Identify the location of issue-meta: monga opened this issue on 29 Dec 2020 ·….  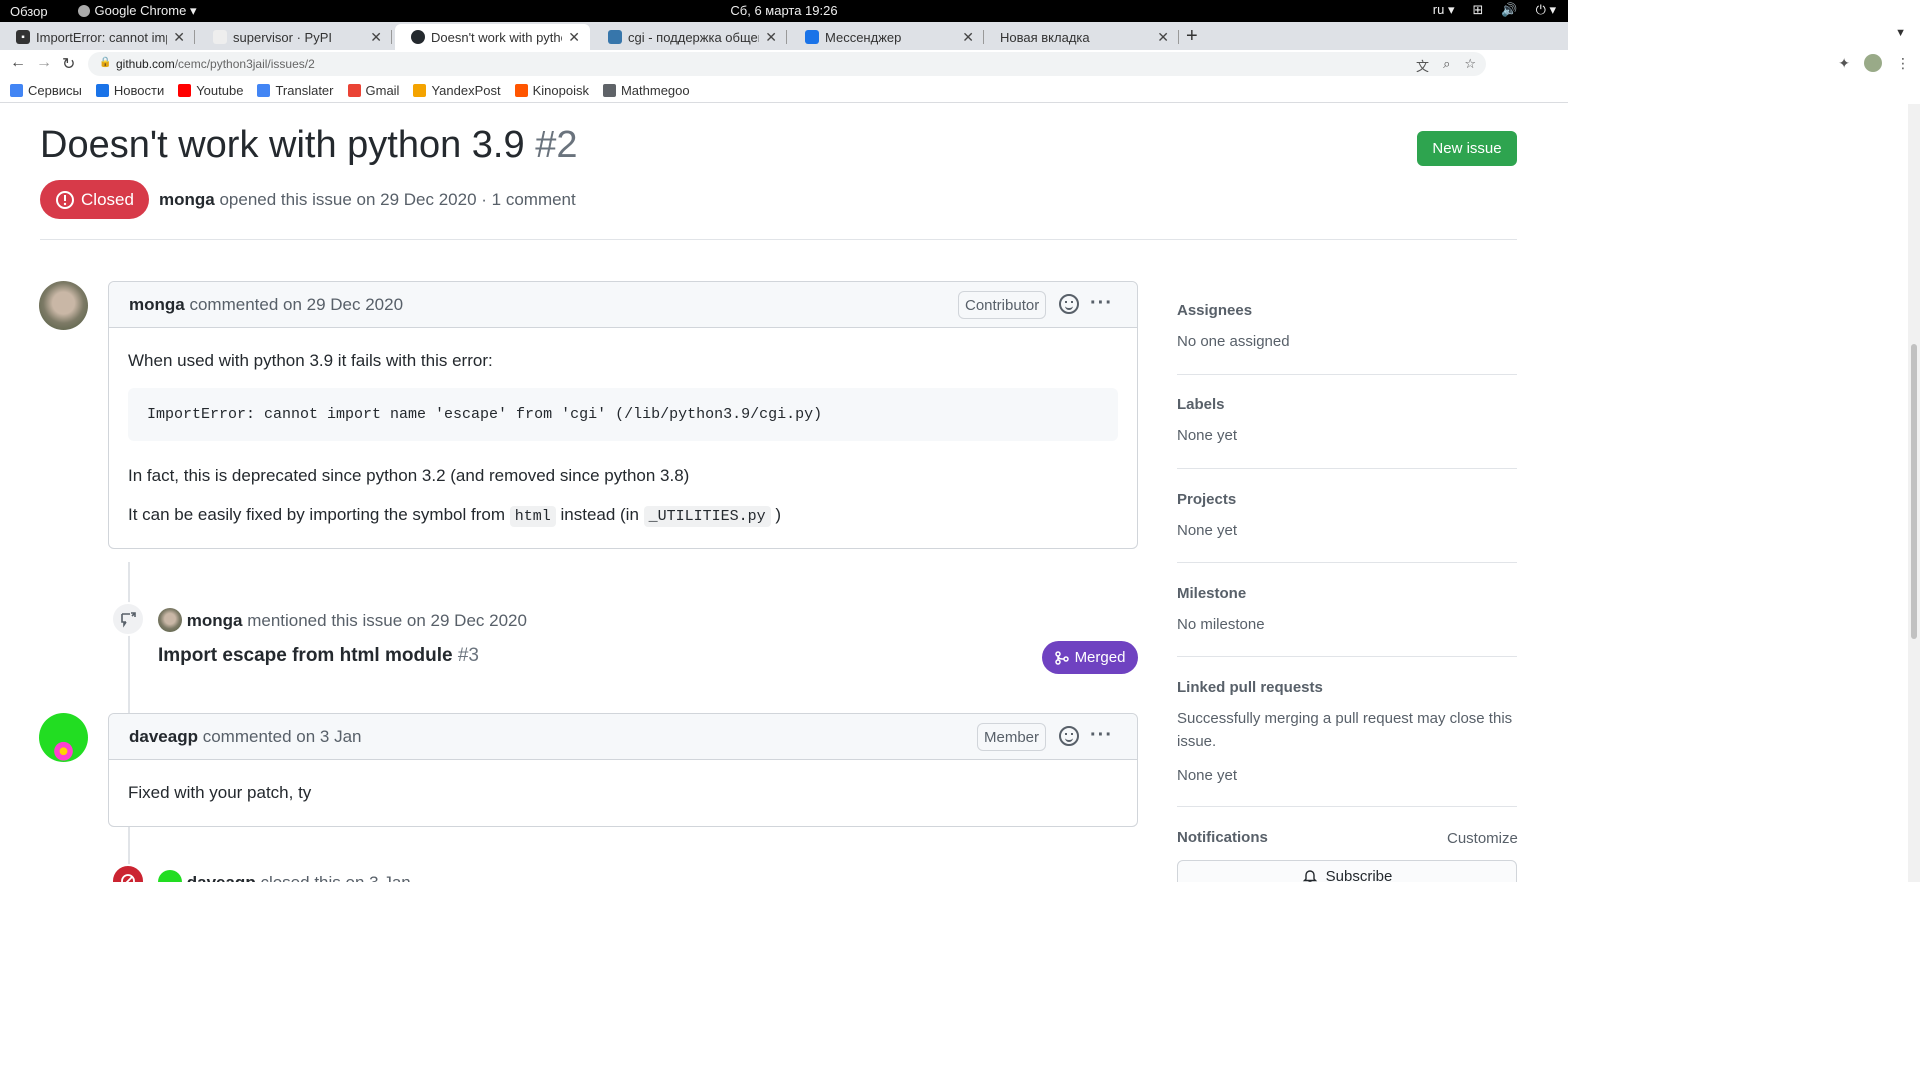
(367, 199).